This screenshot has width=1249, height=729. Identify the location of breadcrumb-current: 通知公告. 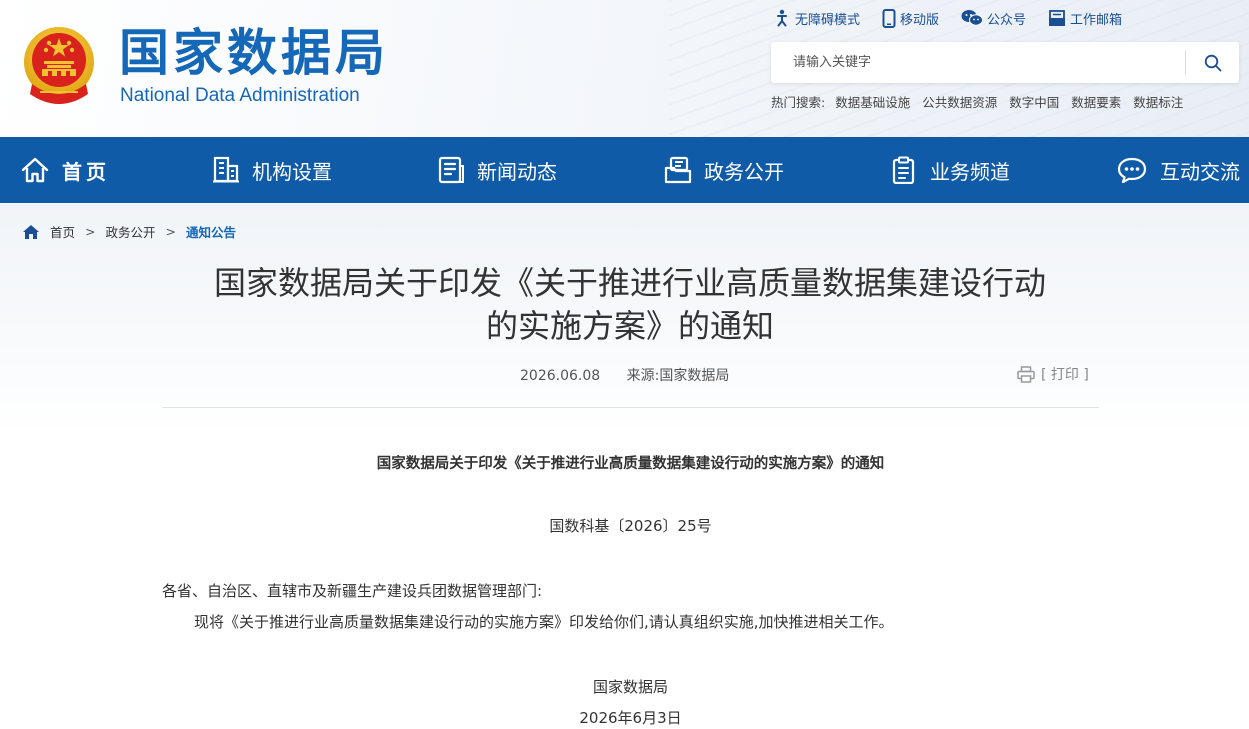
(211, 231).